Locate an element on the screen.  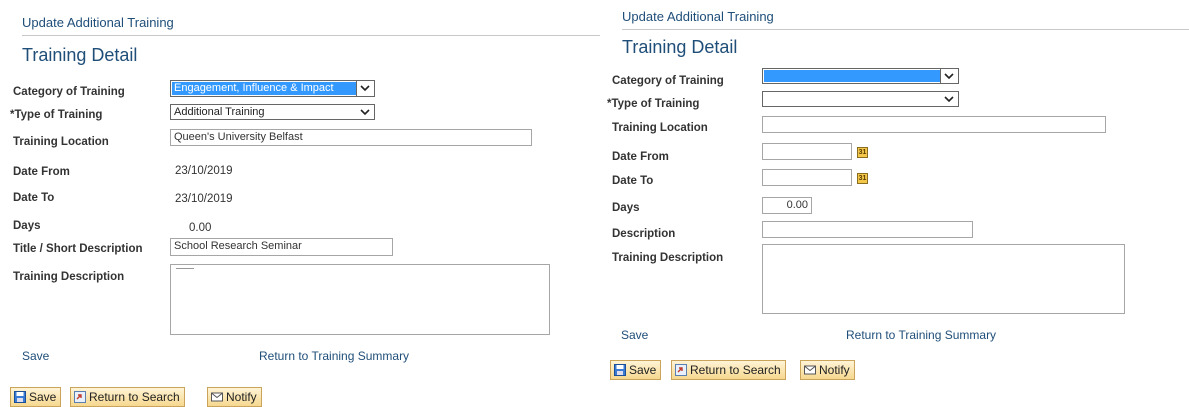
location-field: Queen's University Belfast is located at coordinates (351, 137).